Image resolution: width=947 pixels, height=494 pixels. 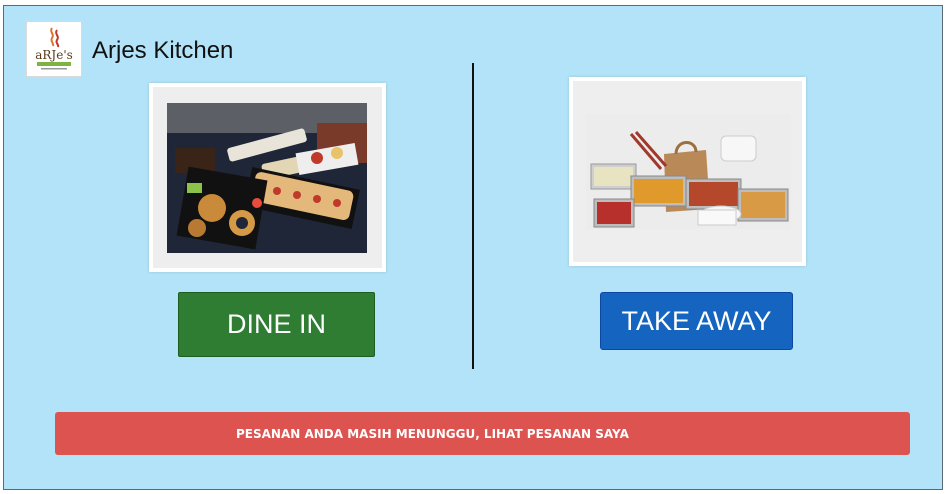 What do you see at coordinates (473, 216) in the screenshot?
I see `vertical-divider` at bounding box center [473, 216].